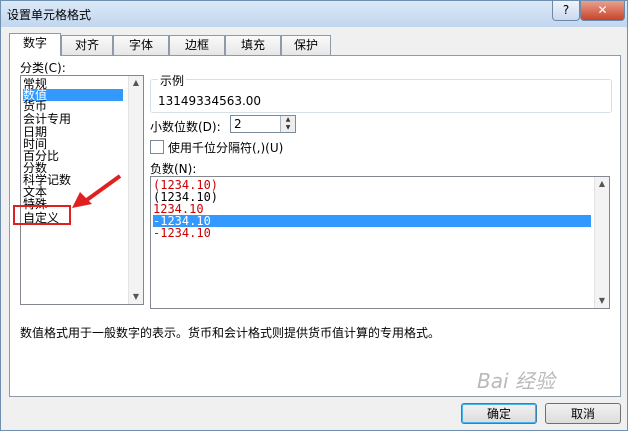 This screenshot has height=431, width=628. What do you see at coordinates (306, 45) in the screenshot?
I see `tab-protection: 保护` at bounding box center [306, 45].